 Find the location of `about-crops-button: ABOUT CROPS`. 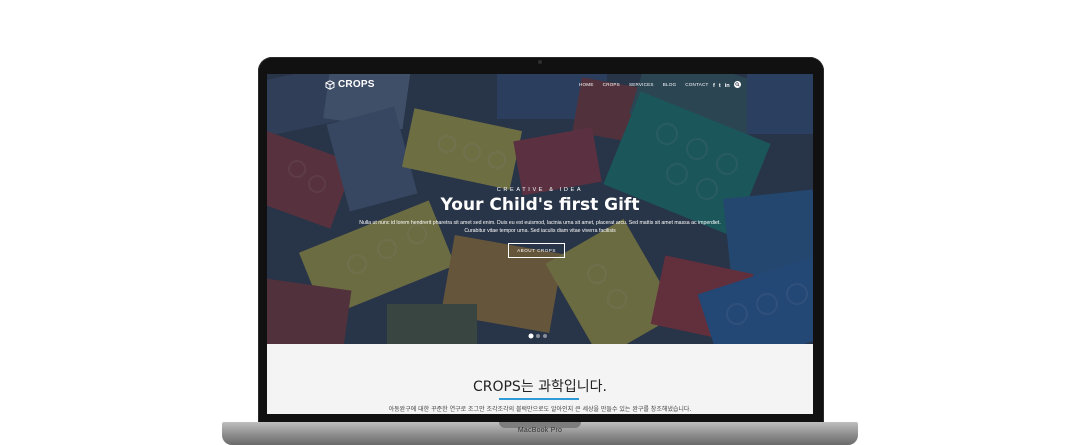

about-crops-button: ABOUT CROPS is located at coordinates (536, 250).